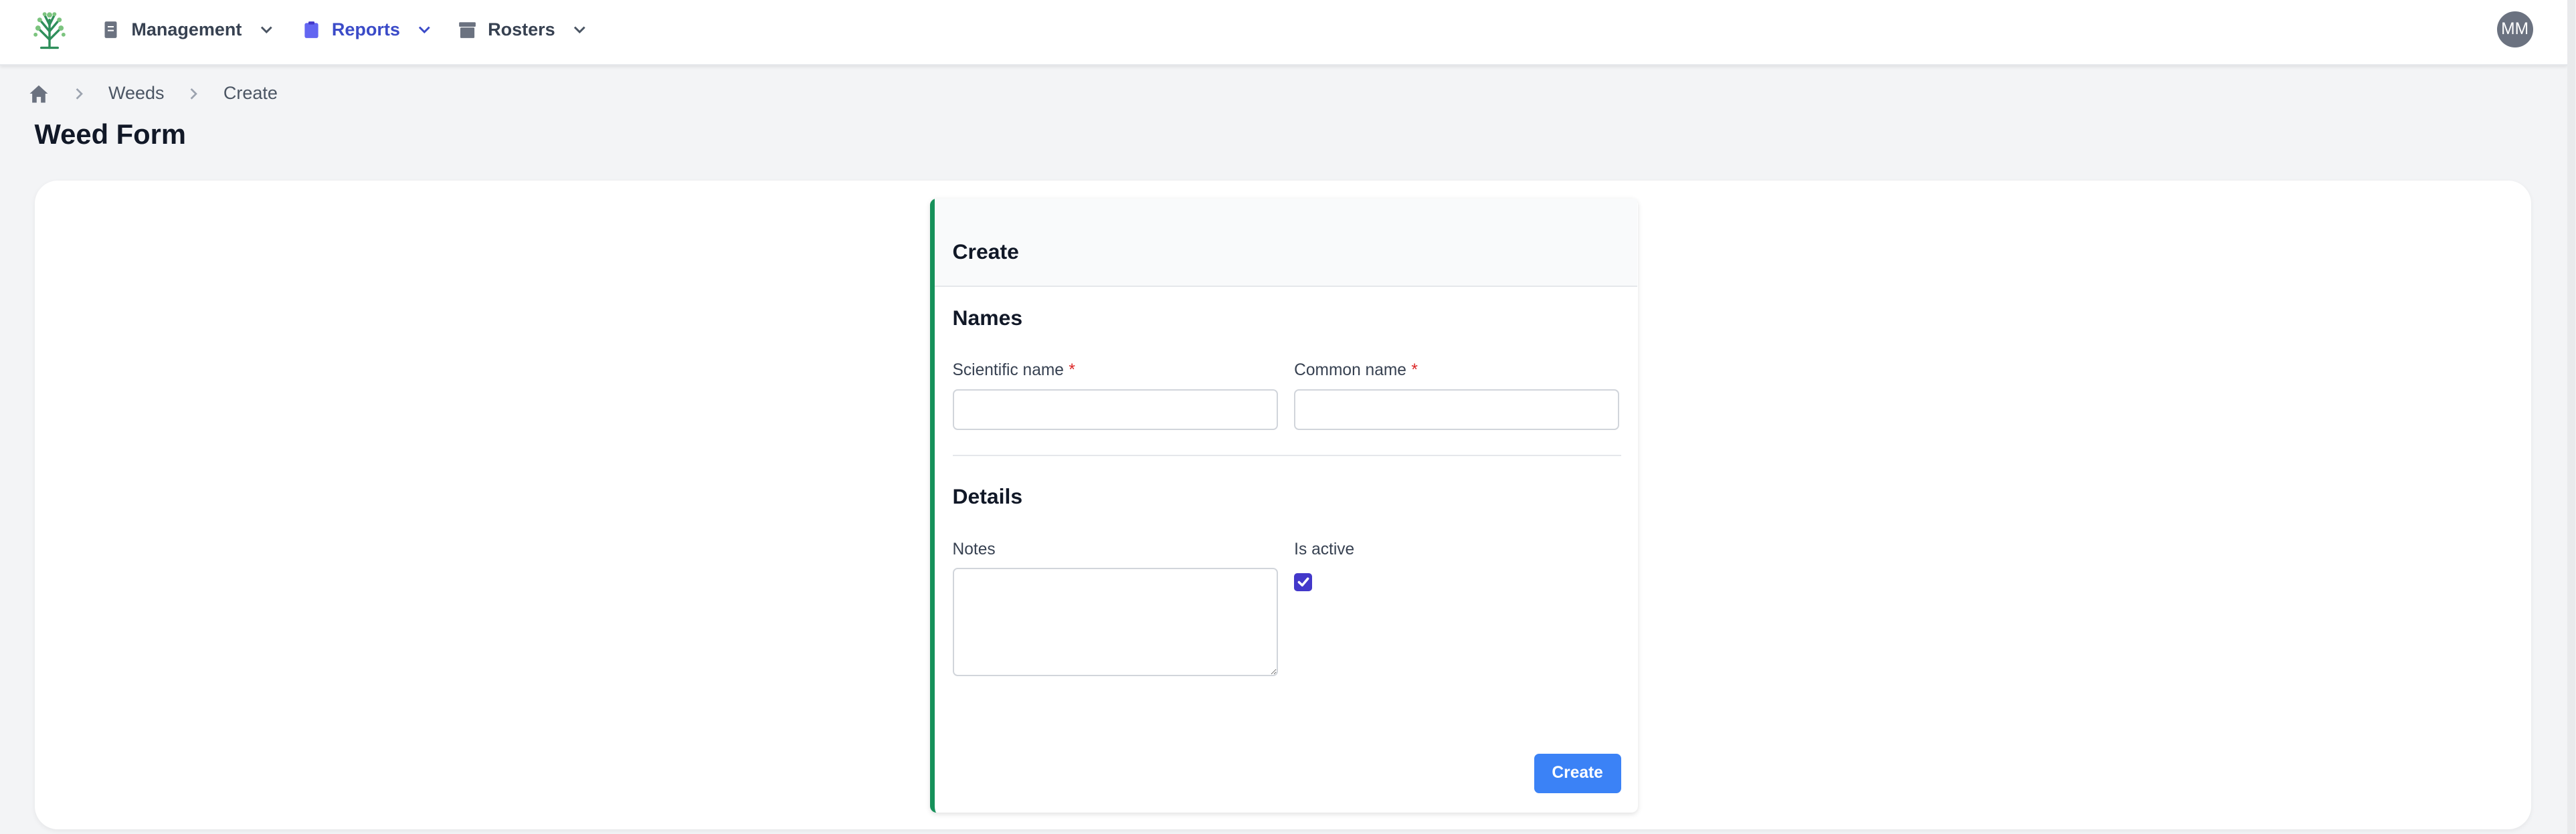  I want to click on form-panel-header: Create, so click(1286, 243).